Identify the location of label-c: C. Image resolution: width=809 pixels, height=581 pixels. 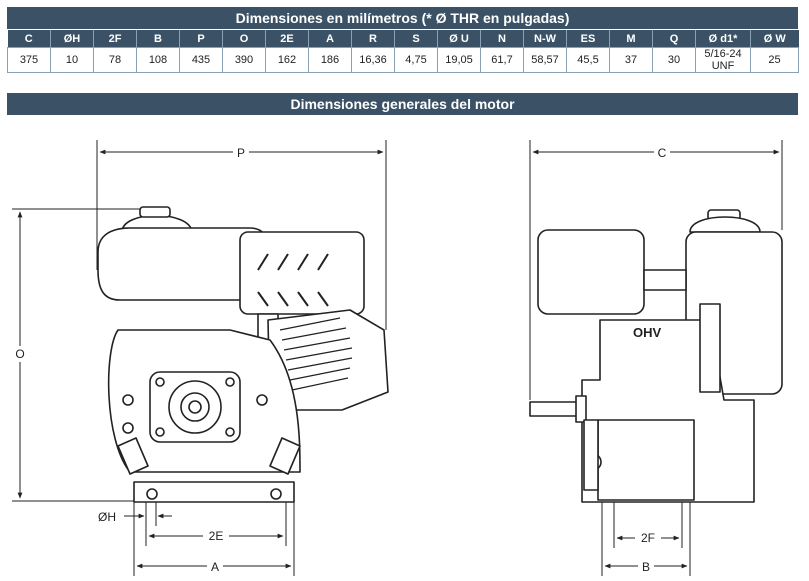
(662, 153).